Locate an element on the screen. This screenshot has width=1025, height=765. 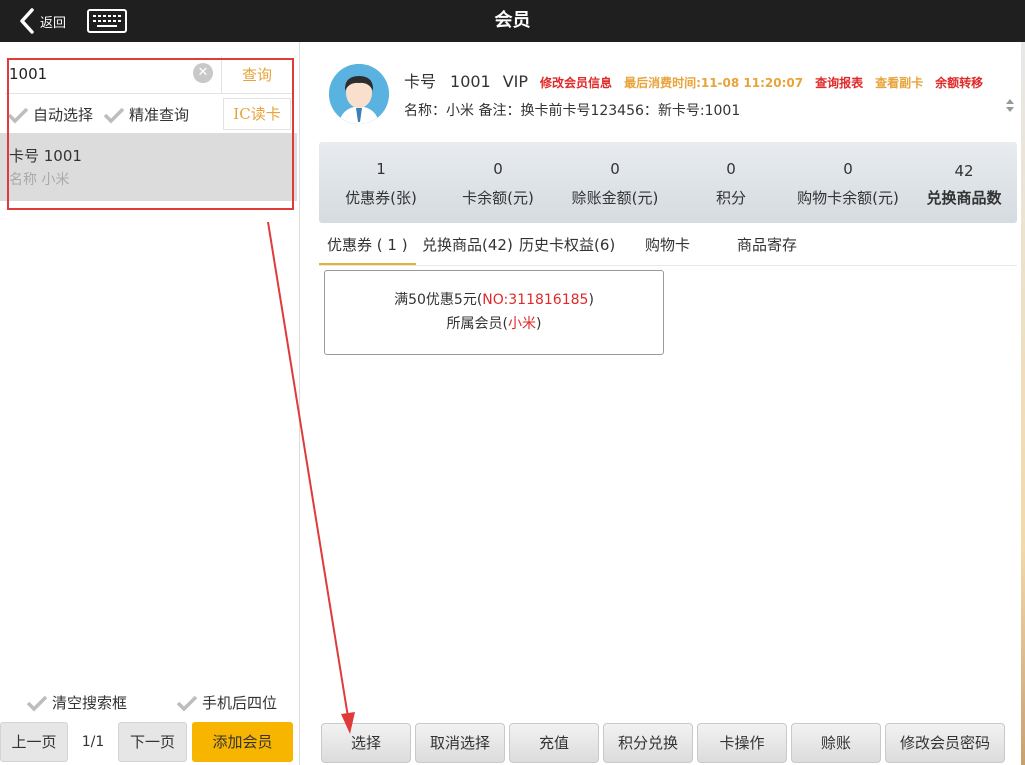
stat-credit-amount: 0 赊账金额(元) is located at coordinates (615, 182).